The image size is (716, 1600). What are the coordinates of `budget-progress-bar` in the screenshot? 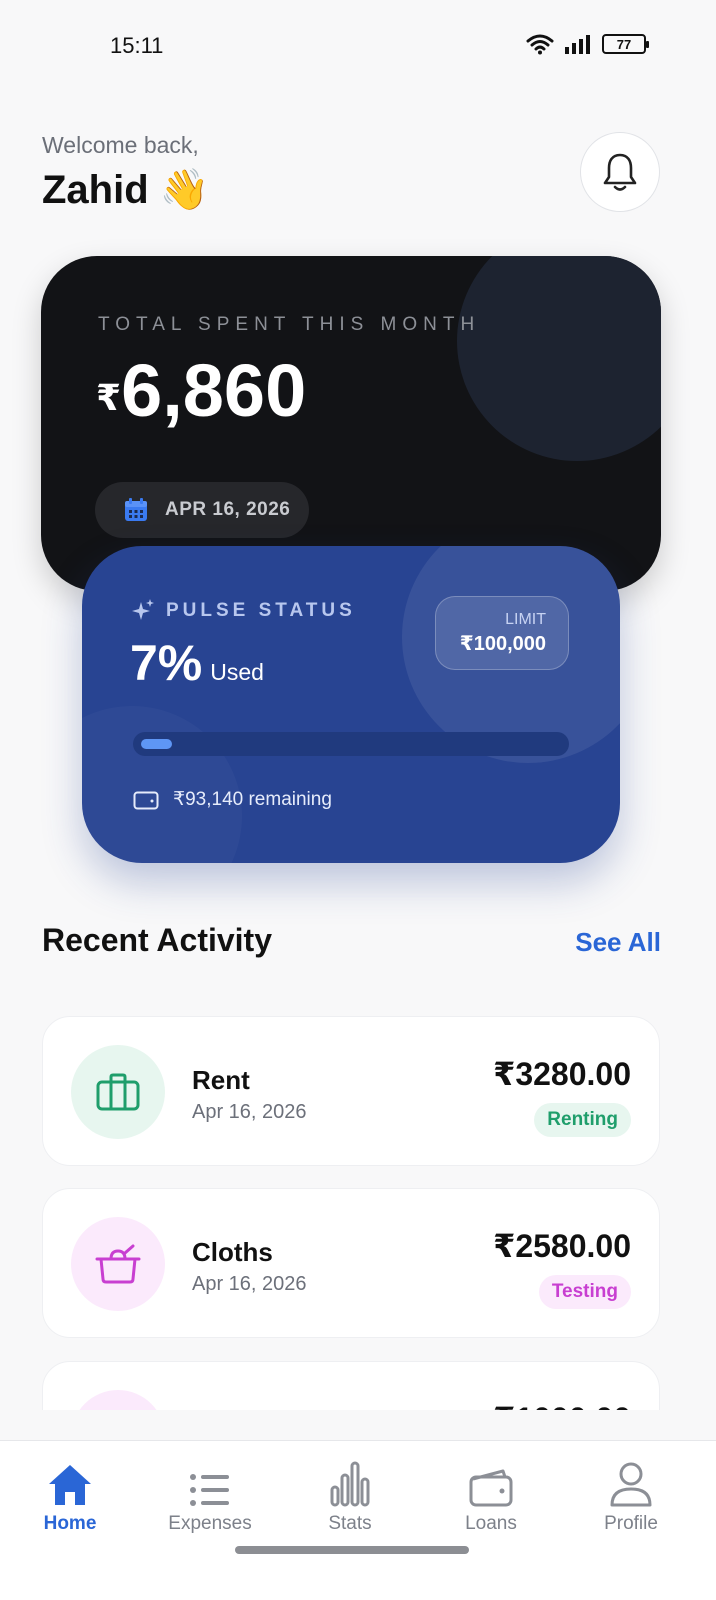 It's located at (351, 744).